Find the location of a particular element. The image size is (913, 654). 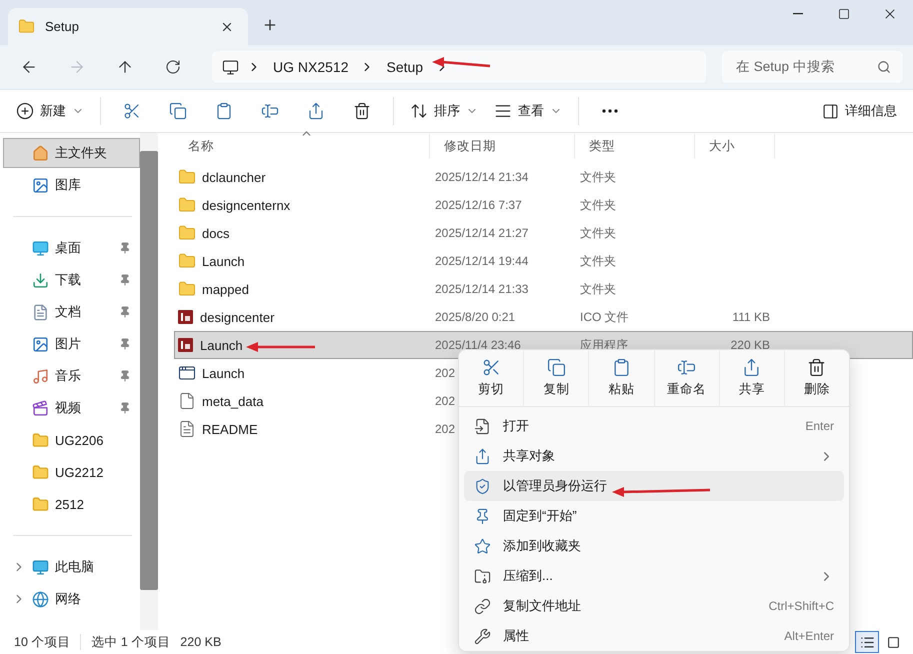

shortcut-text: Enter is located at coordinates (819, 426).